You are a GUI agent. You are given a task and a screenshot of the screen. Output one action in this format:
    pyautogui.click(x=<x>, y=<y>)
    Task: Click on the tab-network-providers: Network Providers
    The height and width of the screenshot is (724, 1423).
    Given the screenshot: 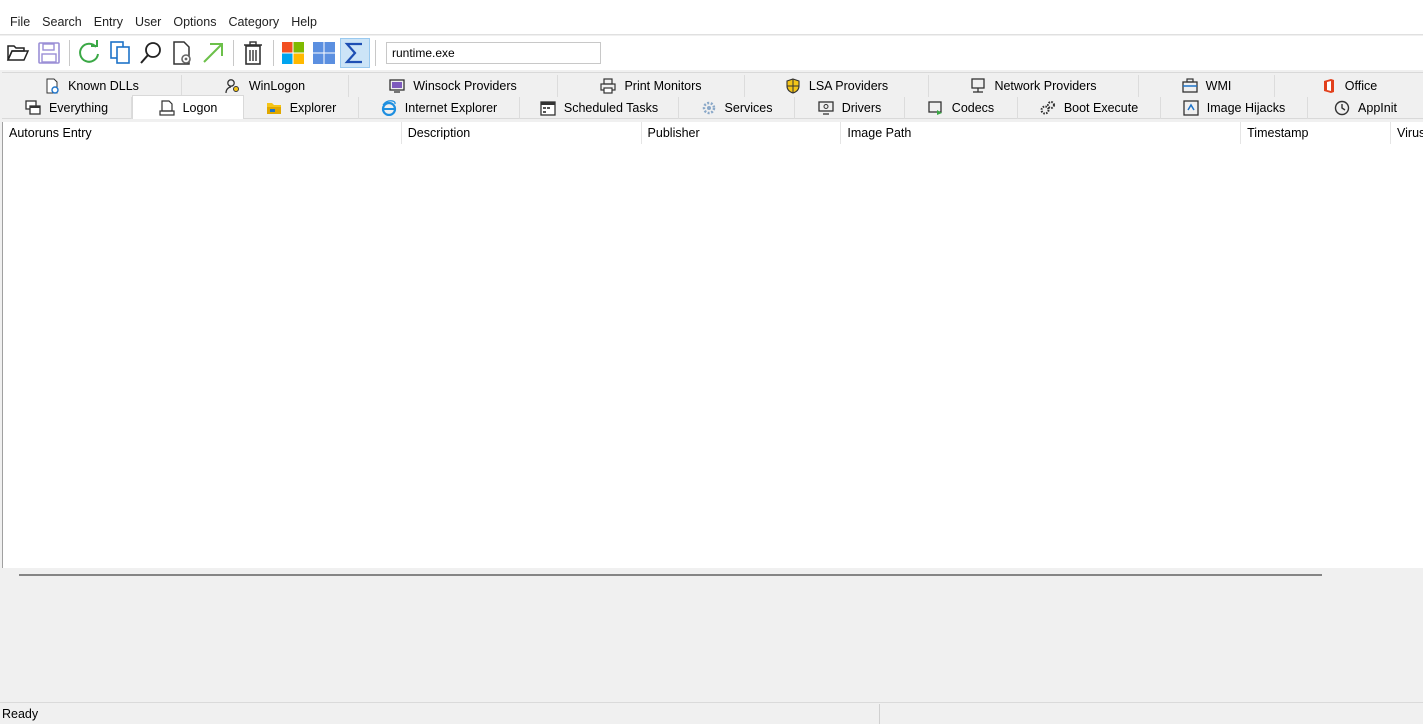 What is the action you would take?
    pyautogui.click(x=1034, y=86)
    